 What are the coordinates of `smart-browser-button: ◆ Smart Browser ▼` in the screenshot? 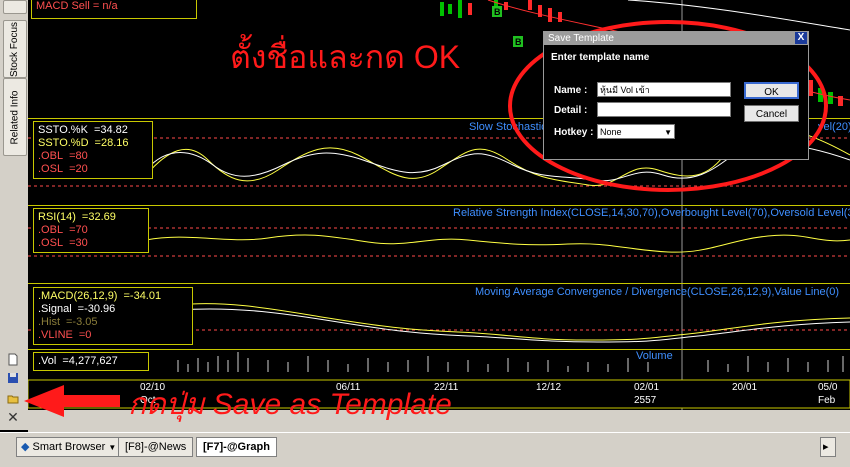 It's located at (70, 447).